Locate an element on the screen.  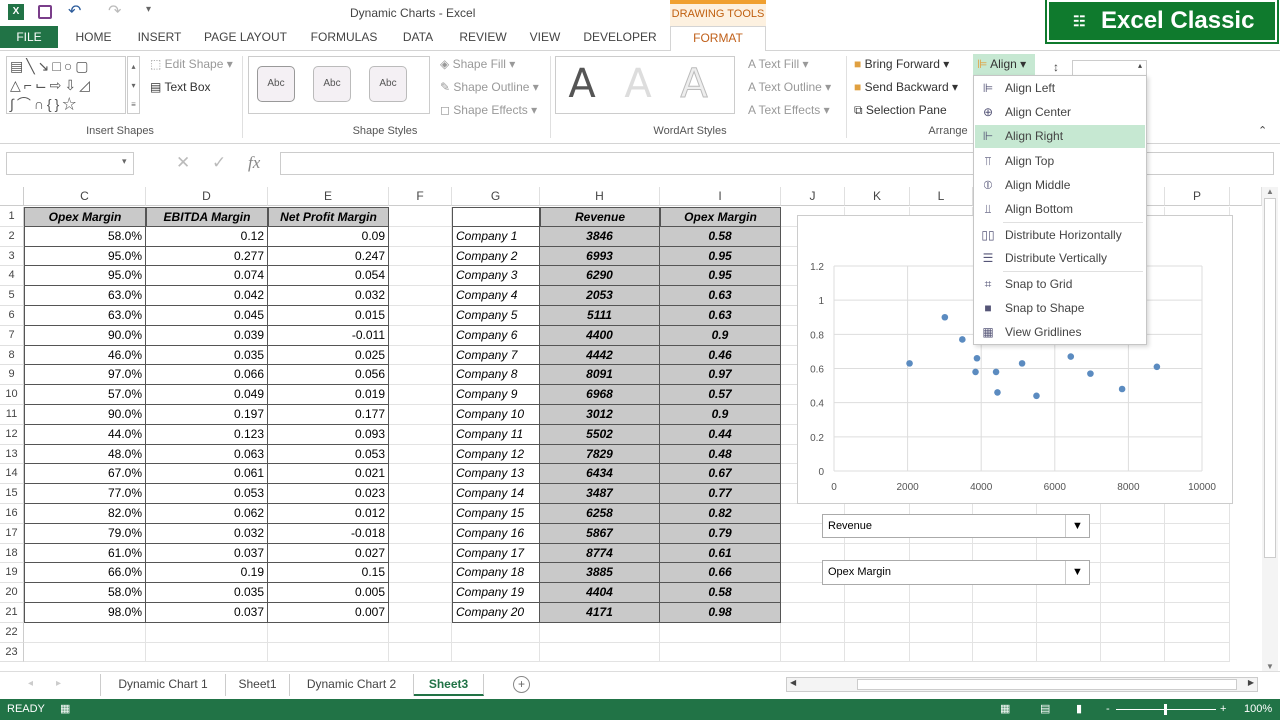
company-cell: Company 17 is located at coordinates (496, 553).